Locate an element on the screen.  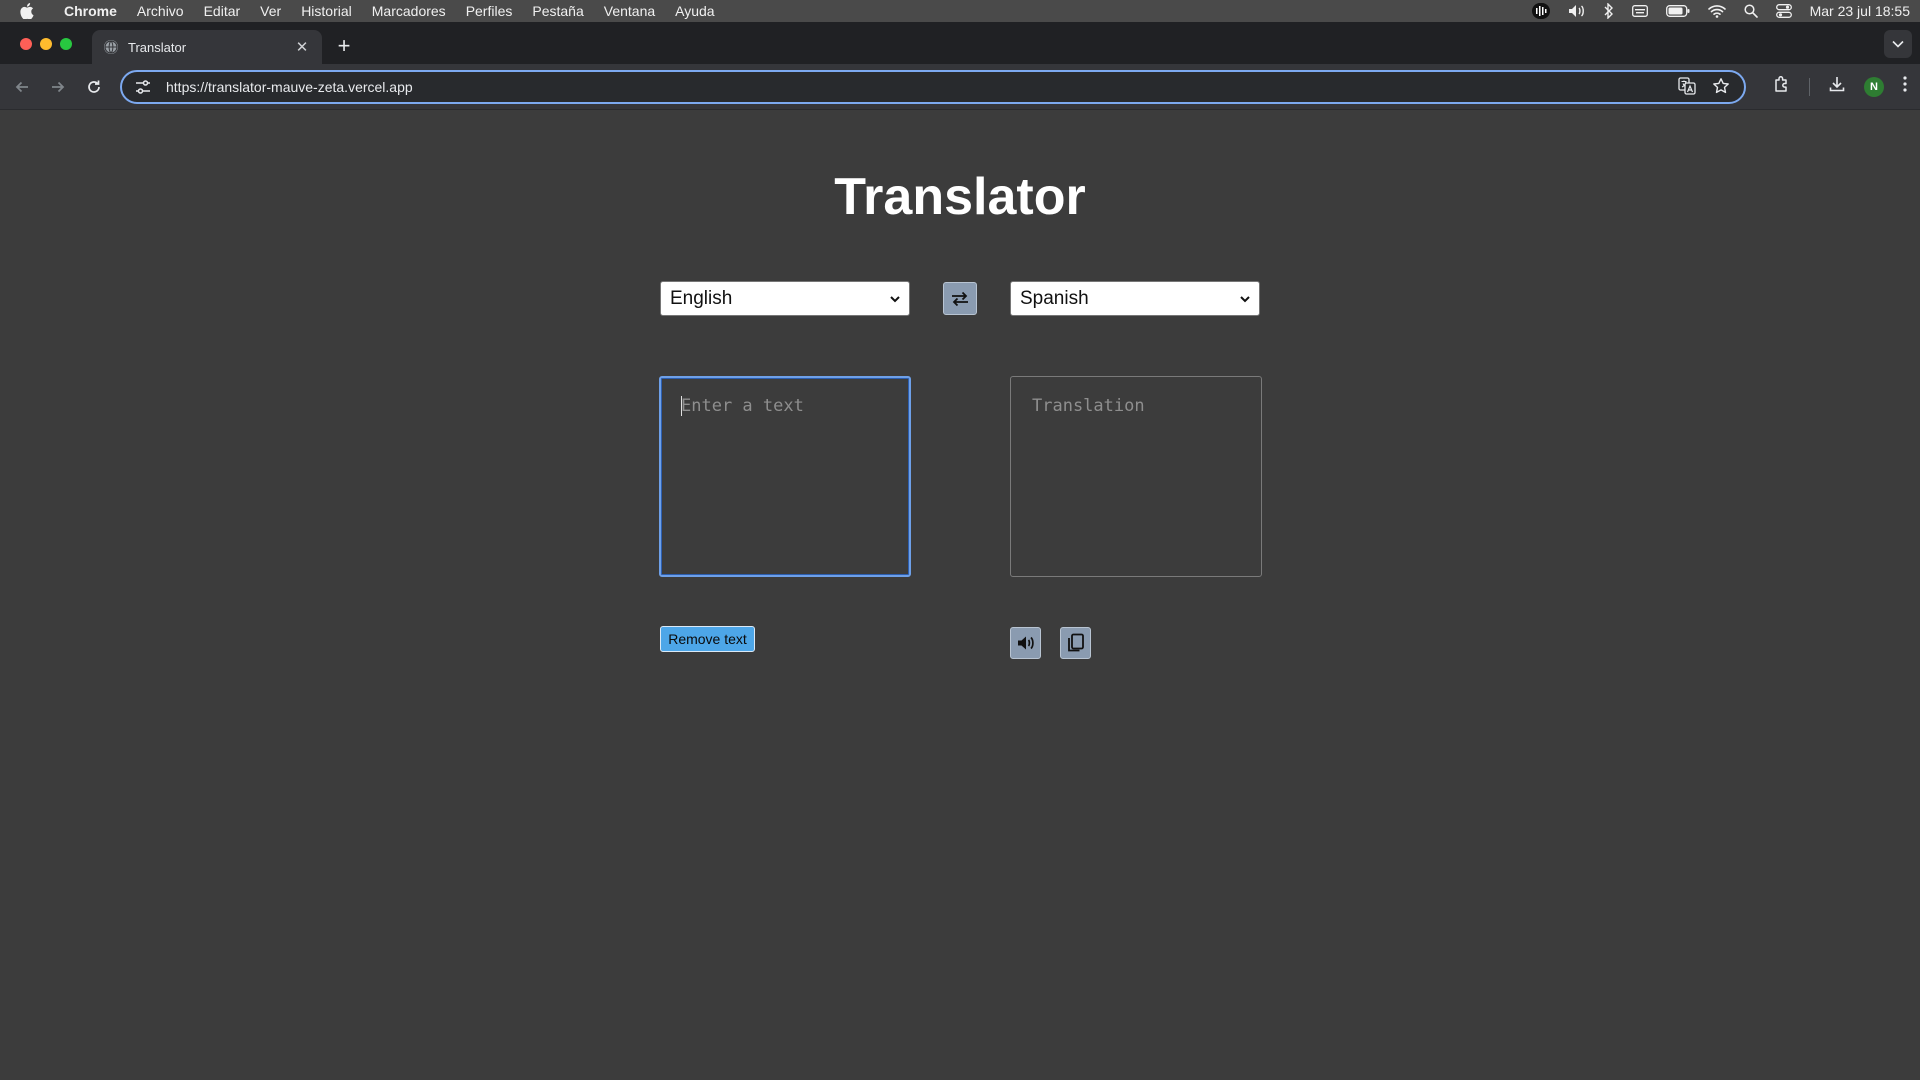
swap-languages-button is located at coordinates (960, 298).